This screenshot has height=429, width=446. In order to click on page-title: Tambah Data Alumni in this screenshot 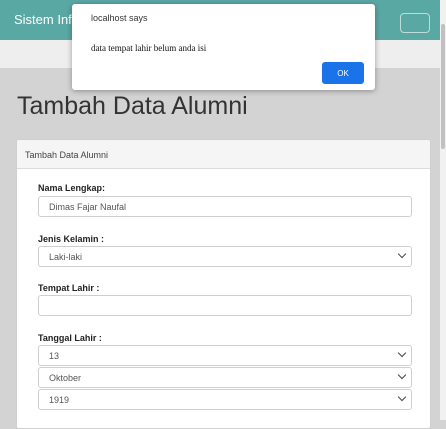, I will do `click(132, 106)`.